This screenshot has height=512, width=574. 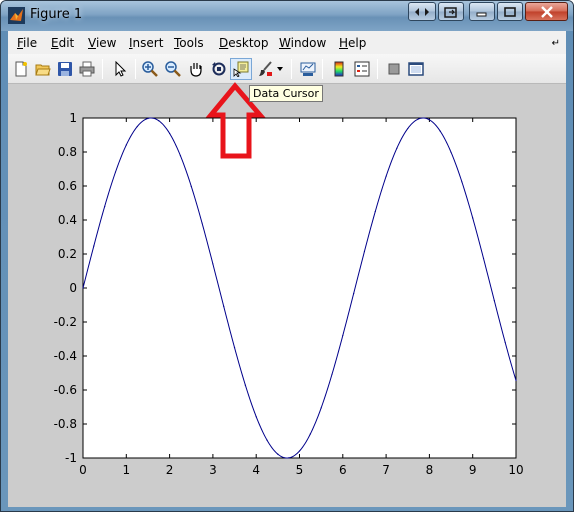 What do you see at coordinates (83, 470) in the screenshot?
I see `x-tick-label: 0` at bounding box center [83, 470].